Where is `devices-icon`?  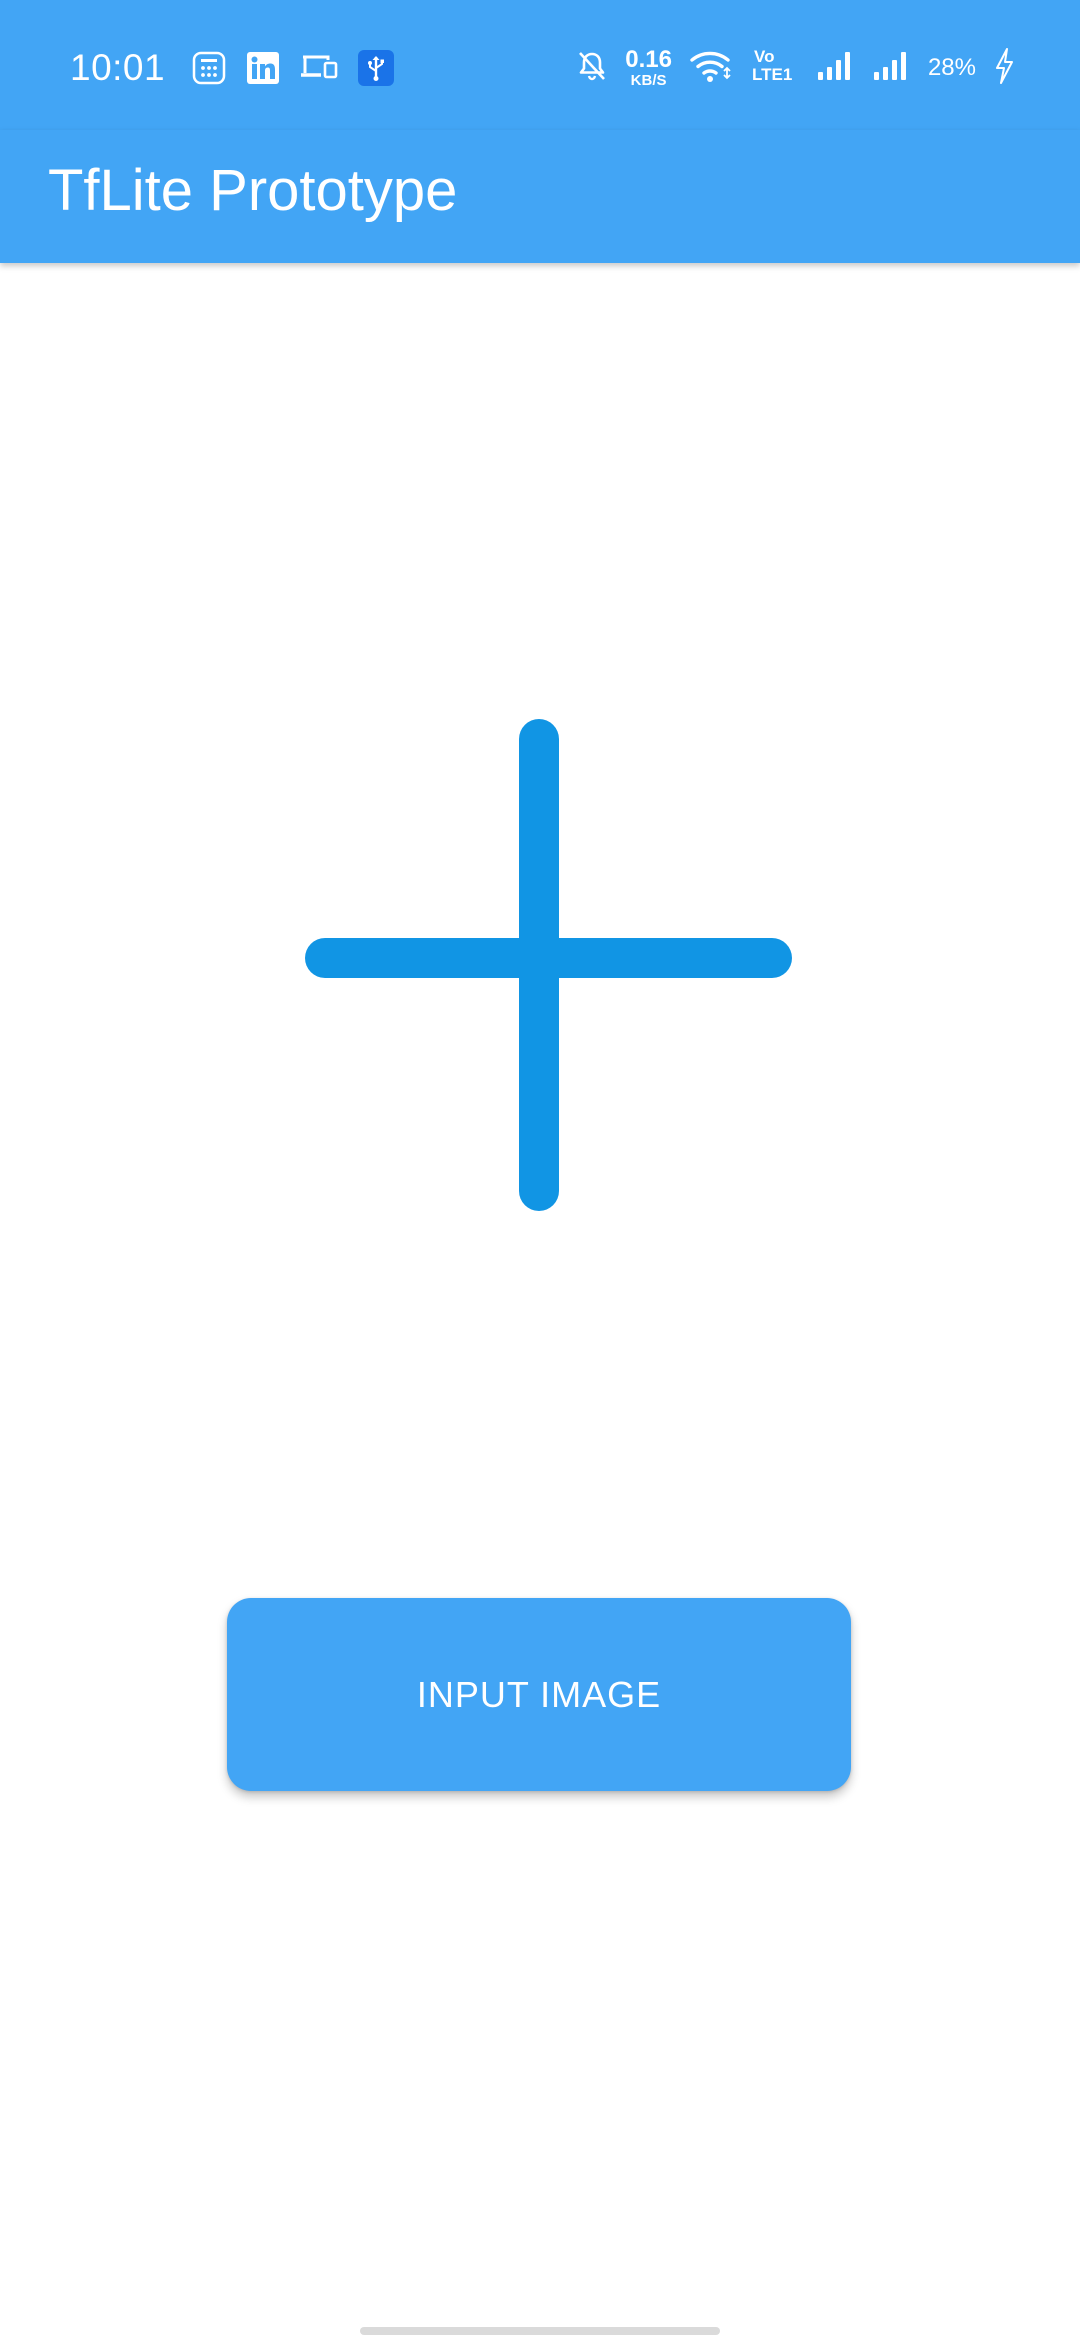 devices-icon is located at coordinates (319, 68).